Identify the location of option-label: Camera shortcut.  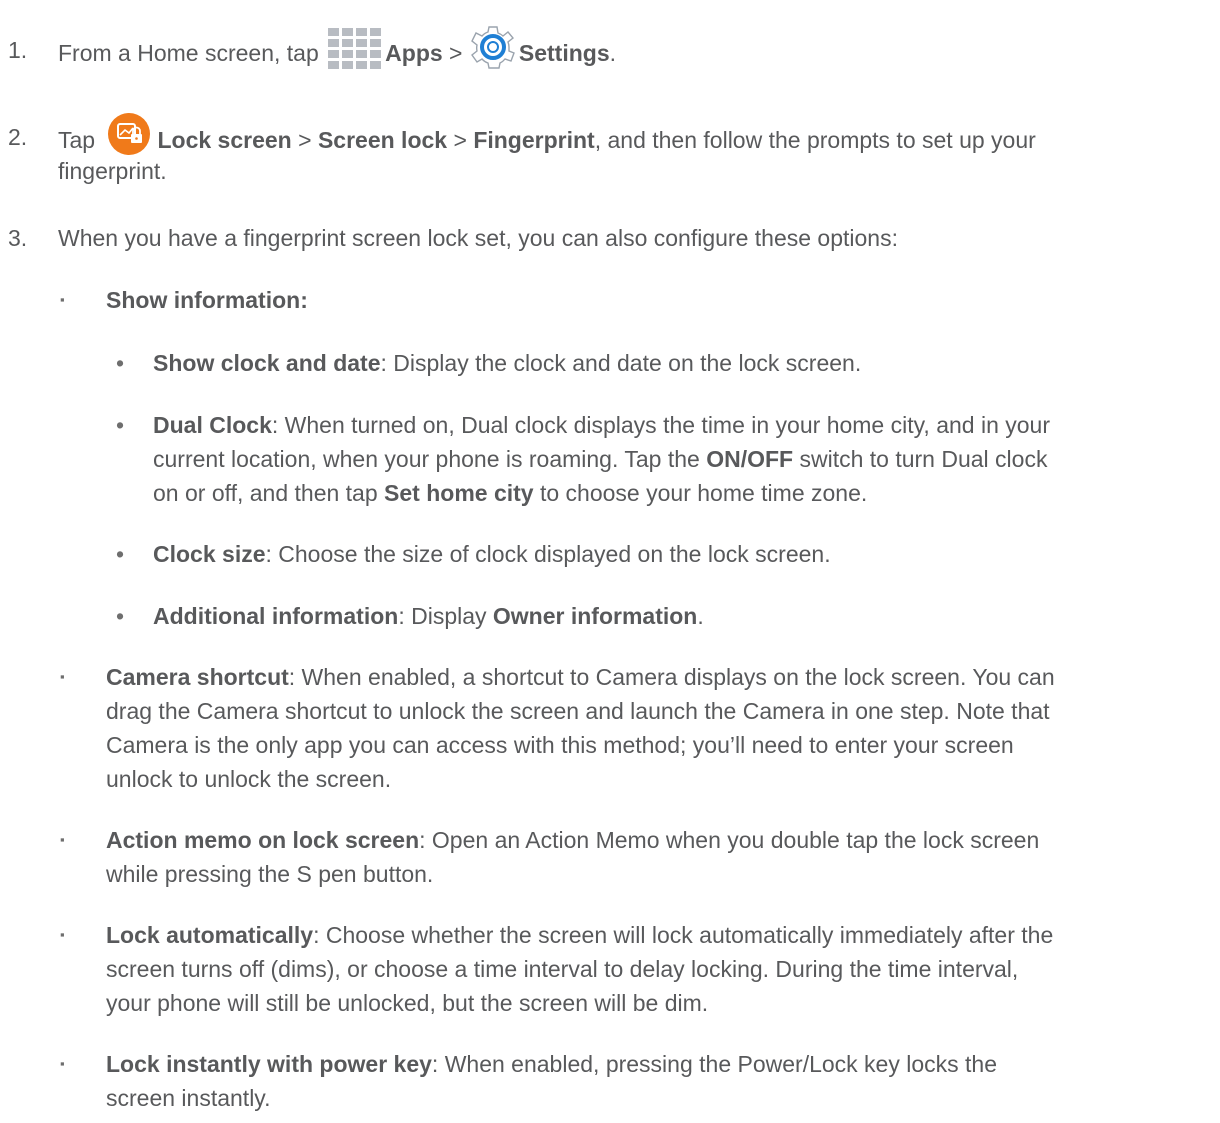
(197, 677).